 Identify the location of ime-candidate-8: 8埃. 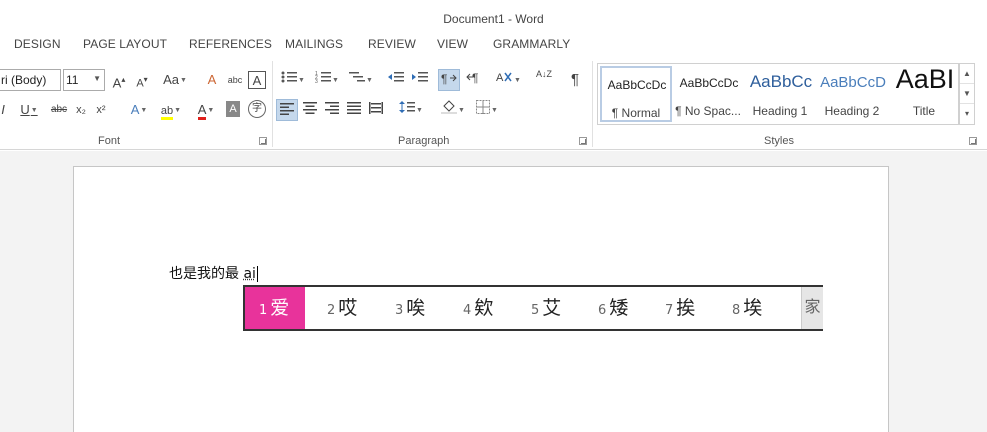
(747, 308).